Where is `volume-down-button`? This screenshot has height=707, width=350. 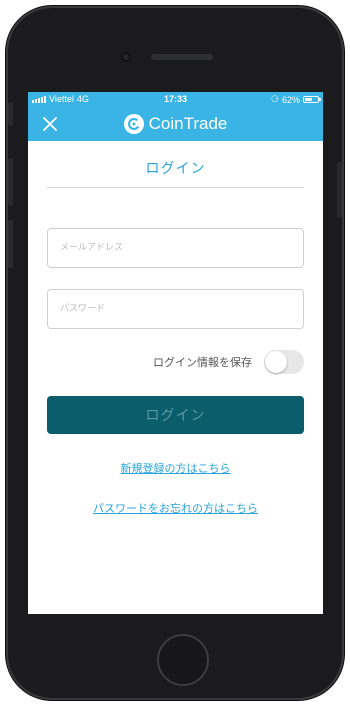 volume-down-button is located at coordinates (10, 244).